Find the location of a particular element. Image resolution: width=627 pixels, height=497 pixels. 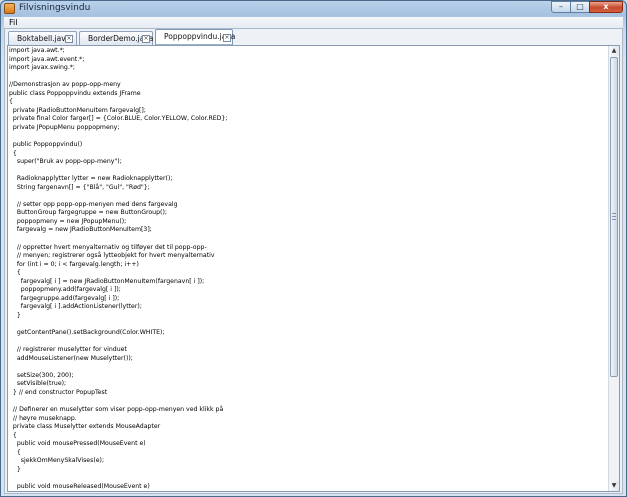

close-button: x is located at coordinates (606, 7).